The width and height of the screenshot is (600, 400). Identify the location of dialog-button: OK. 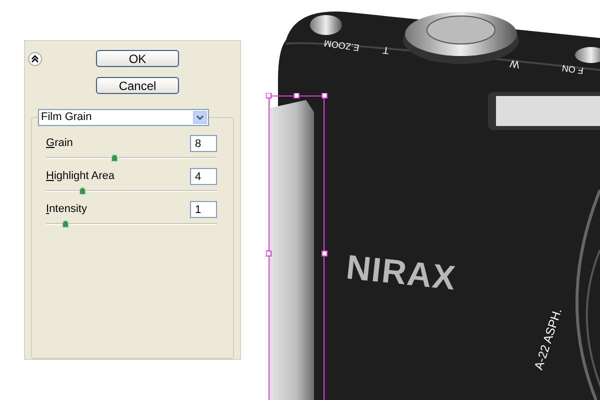
(137, 58).